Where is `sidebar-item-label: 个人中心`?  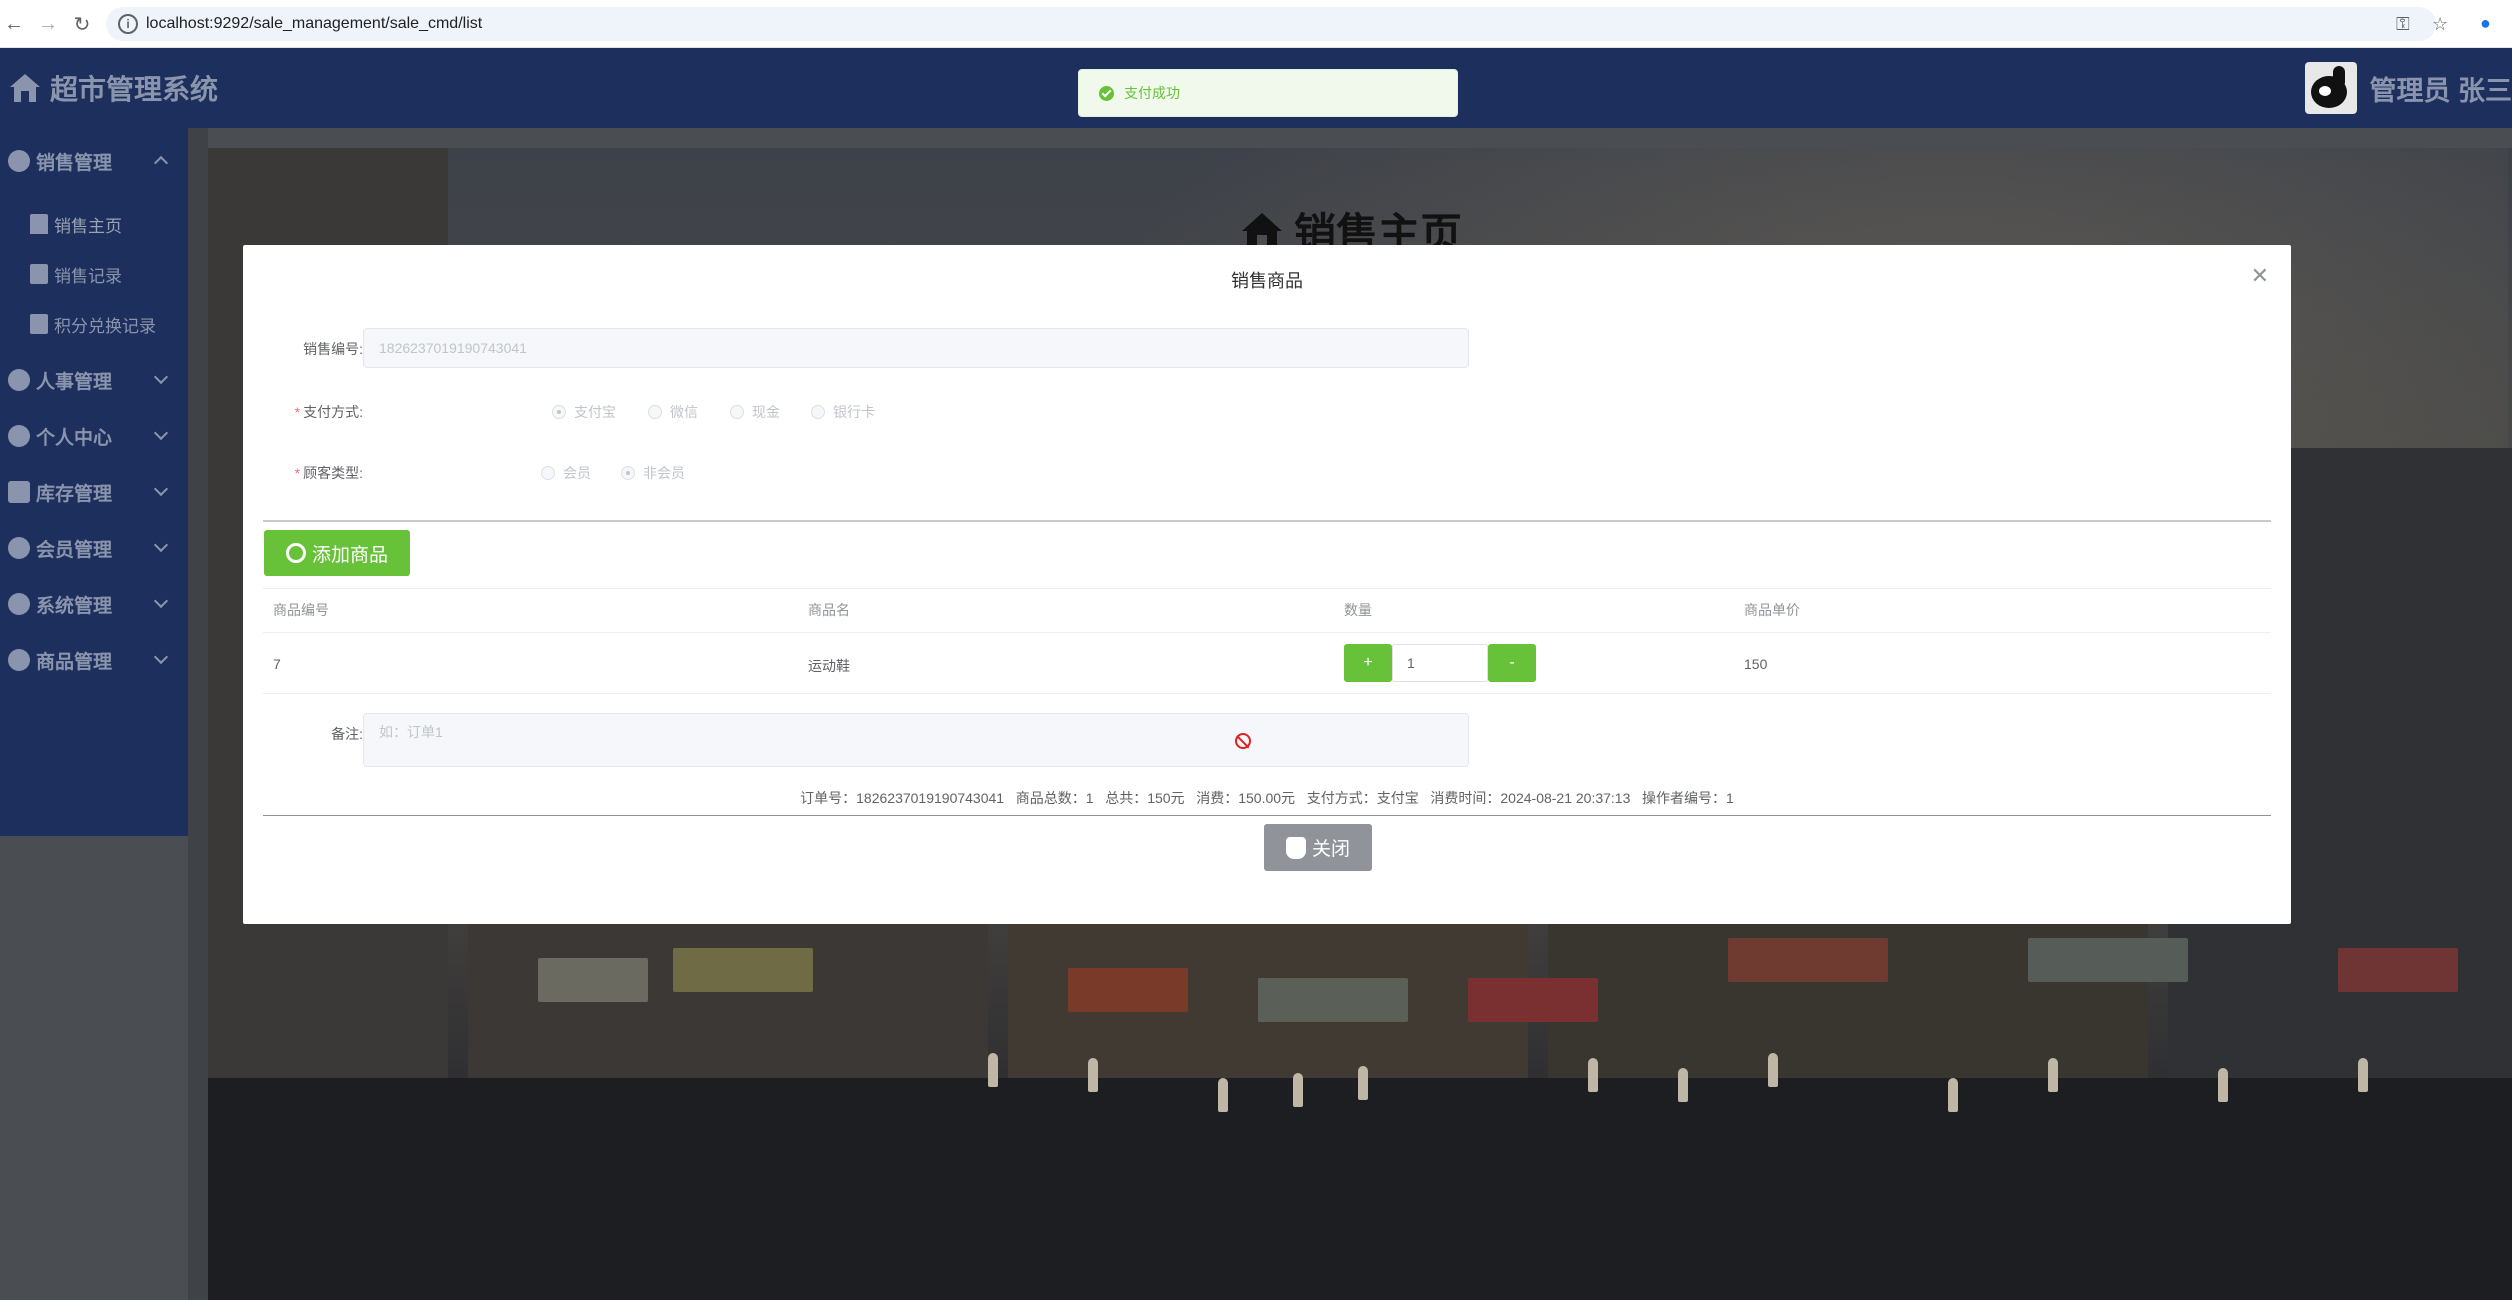 sidebar-item-label: 个人中心 is located at coordinates (74, 438).